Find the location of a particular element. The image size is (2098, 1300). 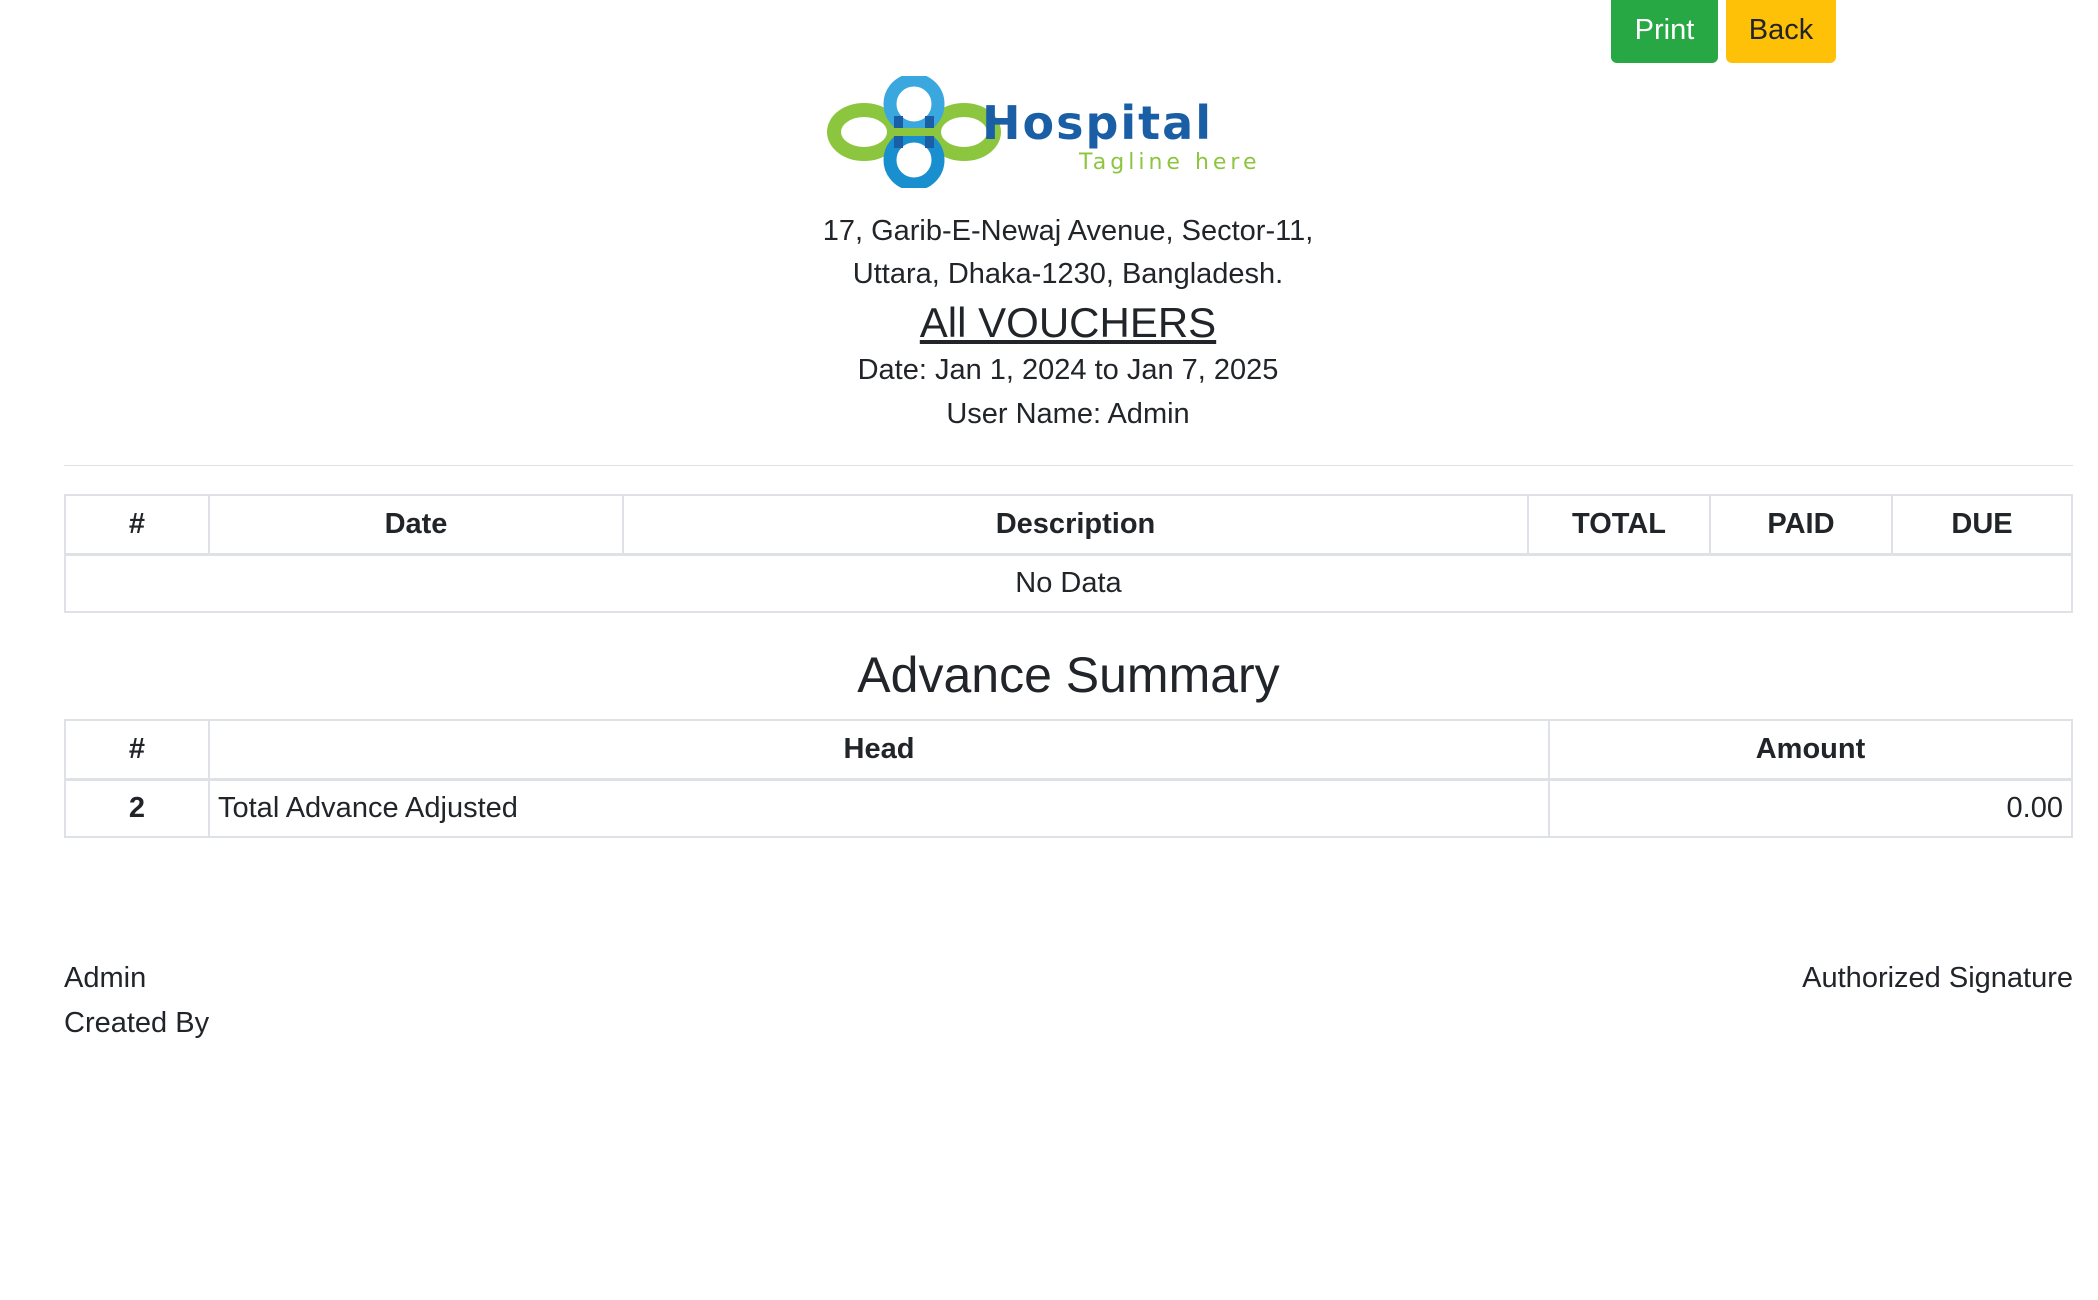

advance-summary-title: Advance Summary is located at coordinates (1068, 675).